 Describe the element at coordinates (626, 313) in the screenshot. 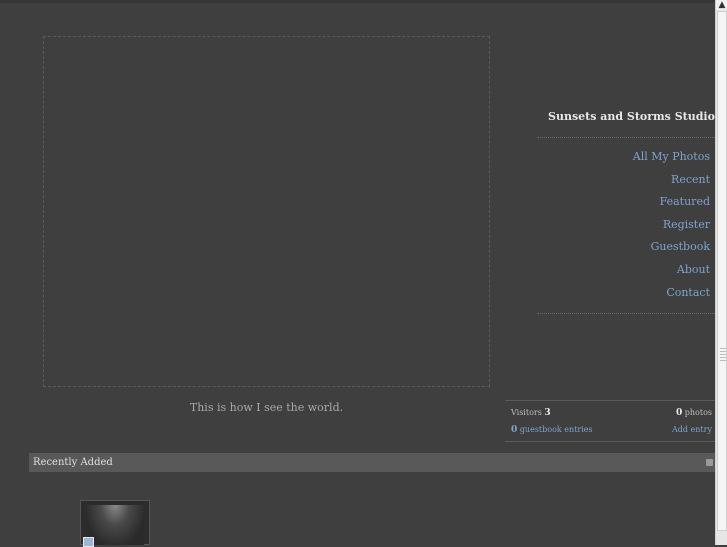

I see `nav-divider-bottom` at that location.